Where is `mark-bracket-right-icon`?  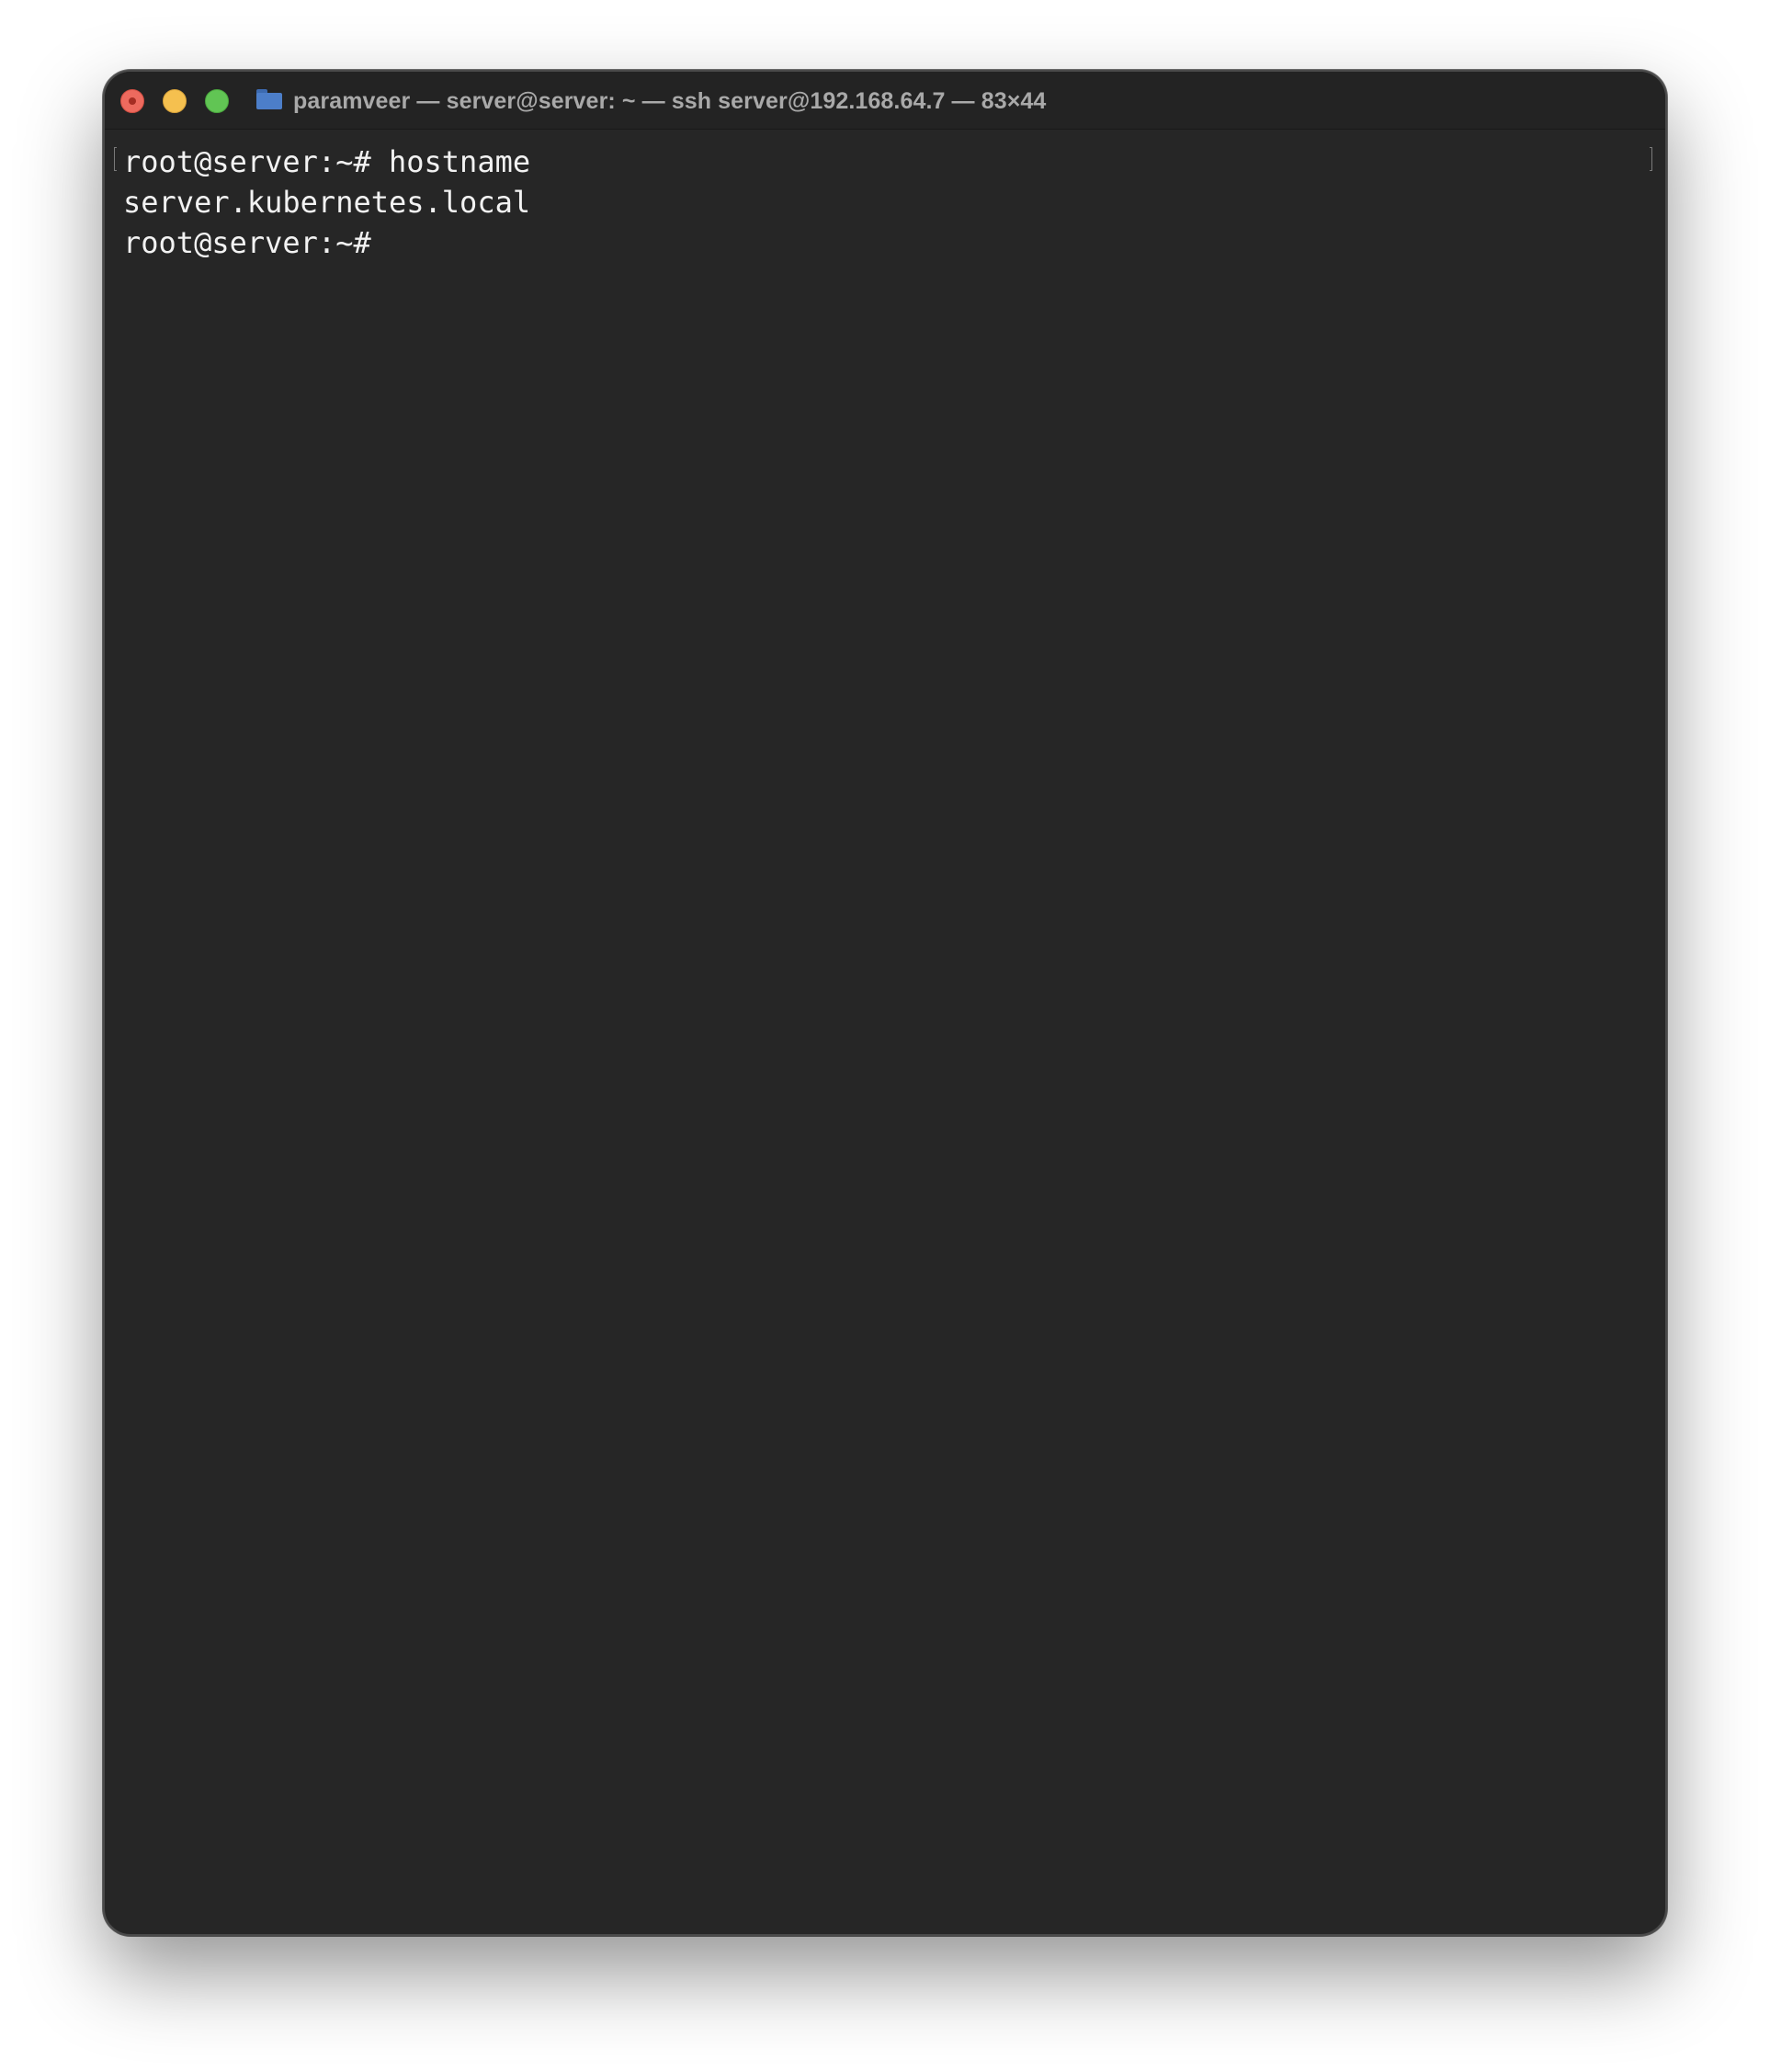 mark-bracket-right-icon is located at coordinates (1651, 159).